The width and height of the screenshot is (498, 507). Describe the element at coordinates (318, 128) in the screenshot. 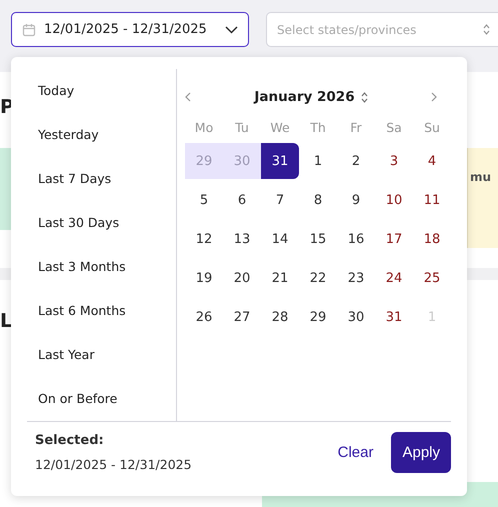

I see `weekday-label: Th` at that location.